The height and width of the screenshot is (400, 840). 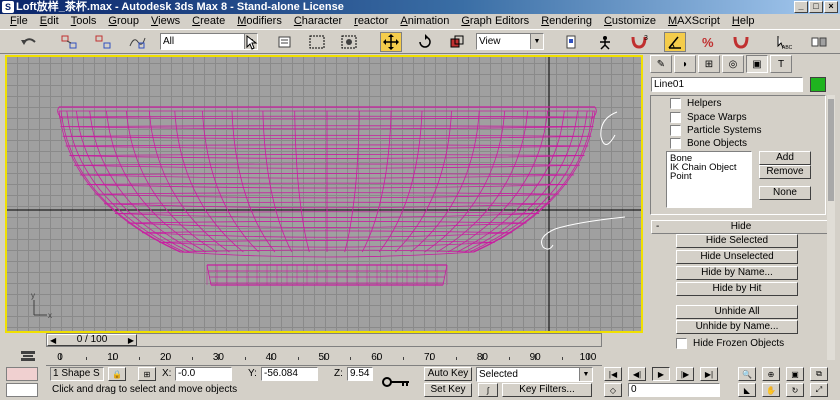 What do you see at coordinates (661, 64) in the screenshot?
I see `create-tab-icon: ✎` at bounding box center [661, 64].